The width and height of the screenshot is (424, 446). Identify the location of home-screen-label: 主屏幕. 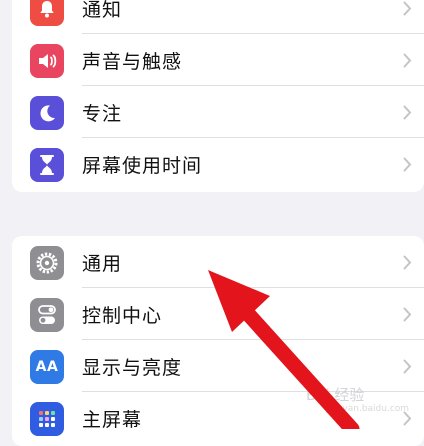
(112, 420).